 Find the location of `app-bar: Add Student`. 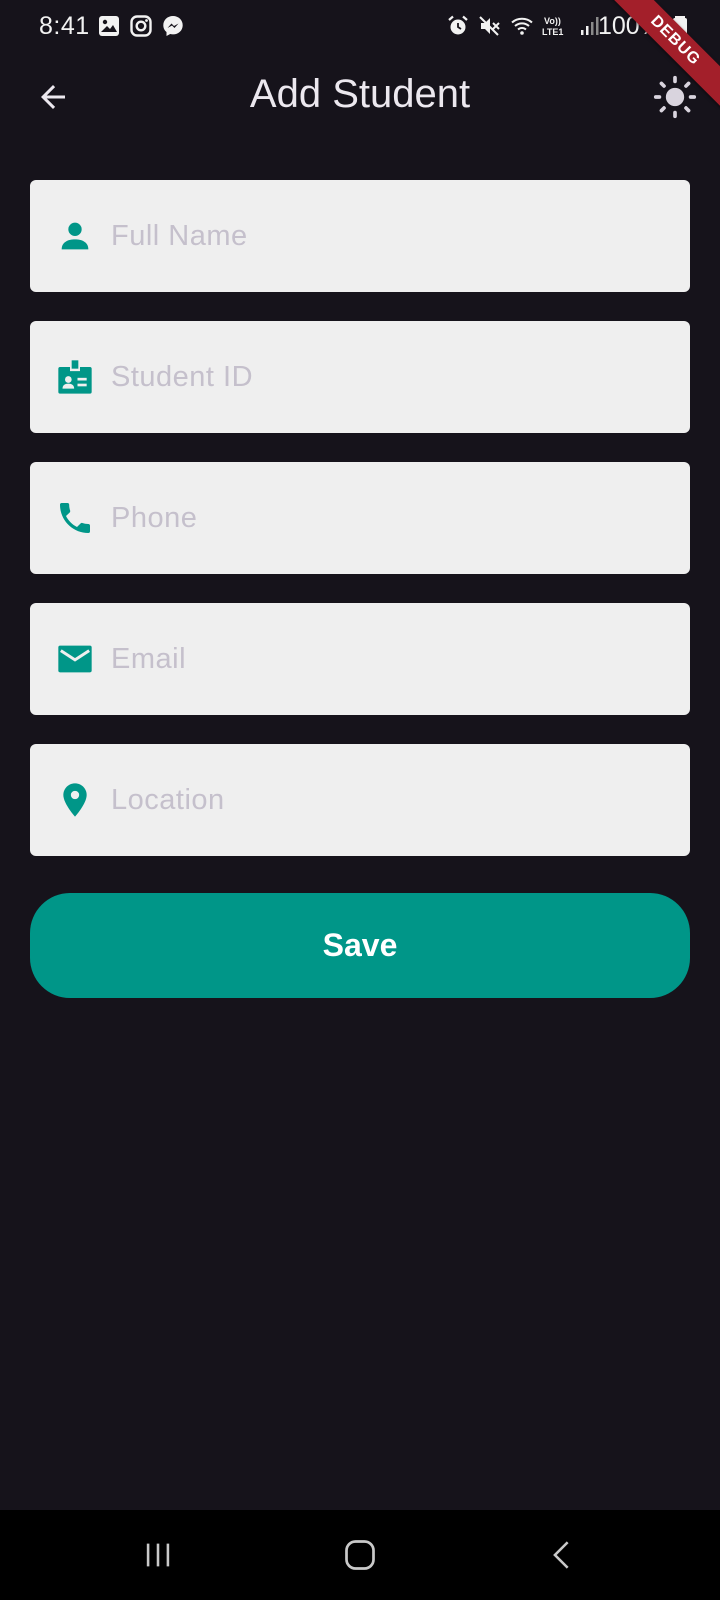

app-bar: Add Student is located at coordinates (360, 98).